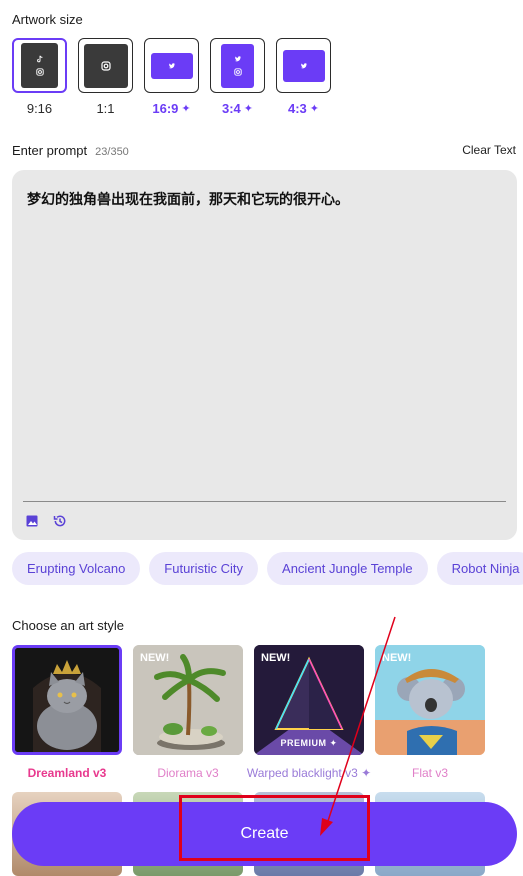  I want to click on size-option-9-16: 9:16, so click(39, 77).